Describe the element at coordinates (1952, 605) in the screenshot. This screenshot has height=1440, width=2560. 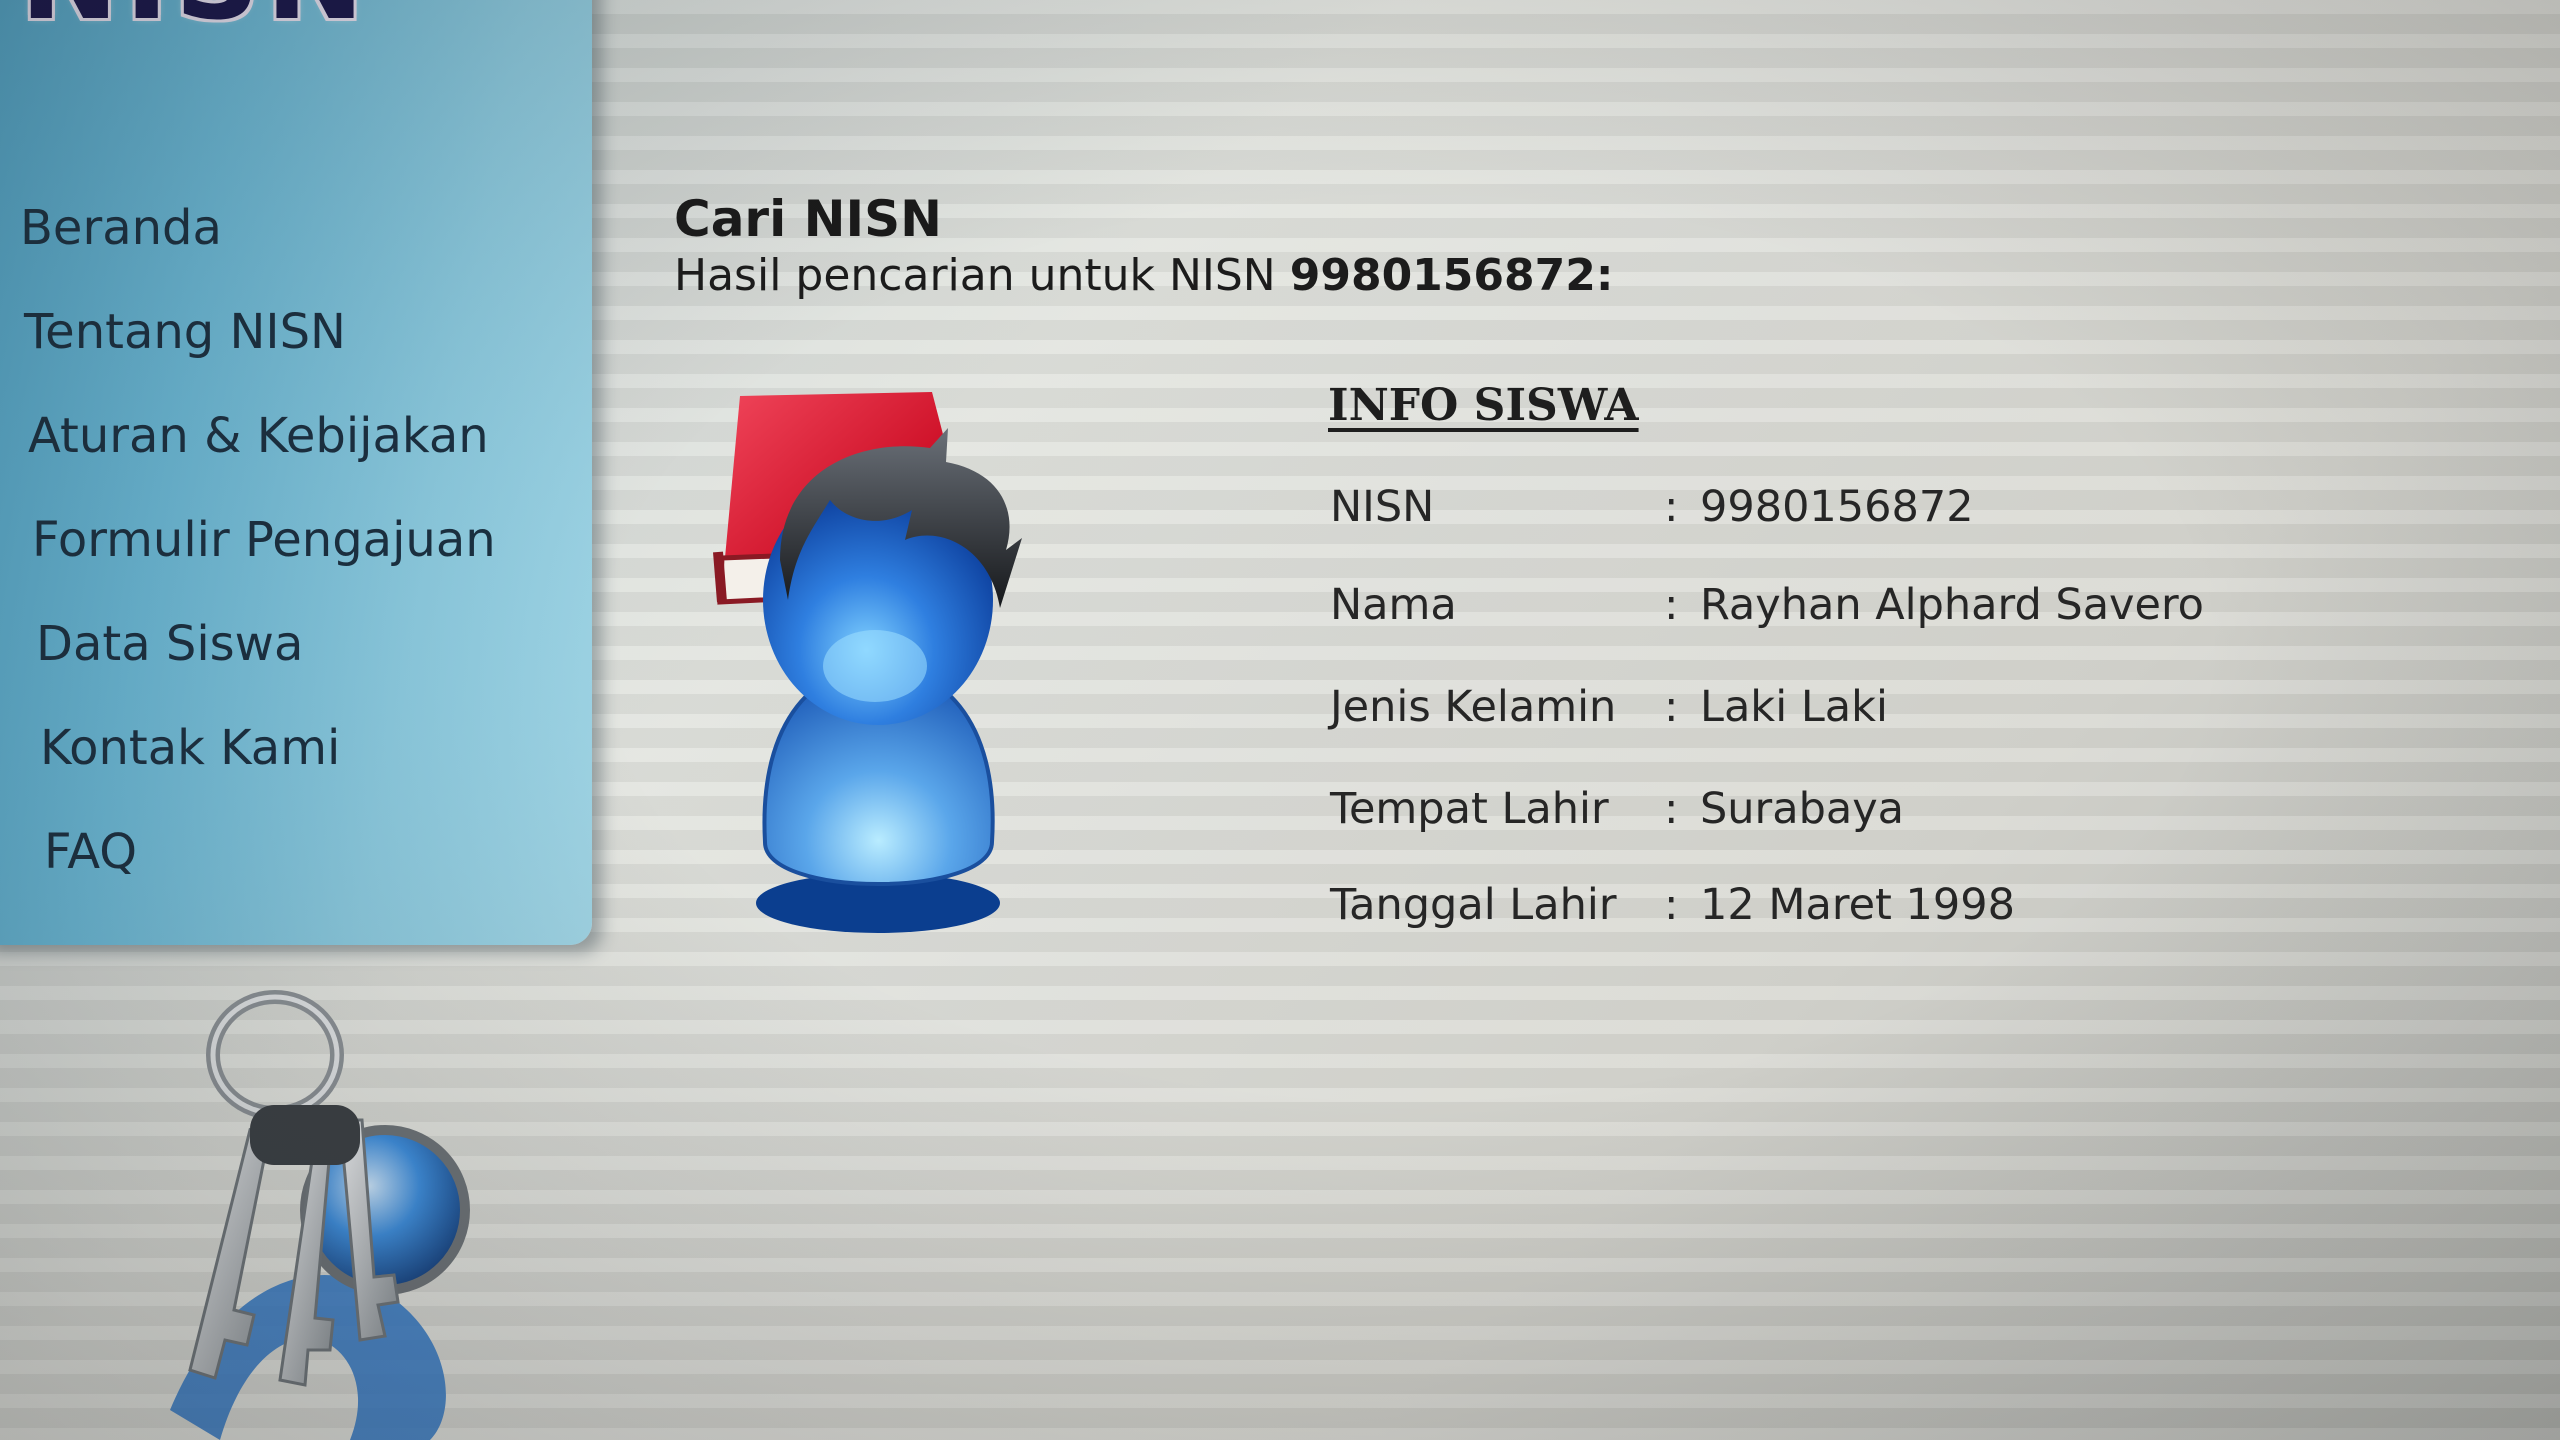
I see `info-value: Rayhan Alphard Savero` at that location.